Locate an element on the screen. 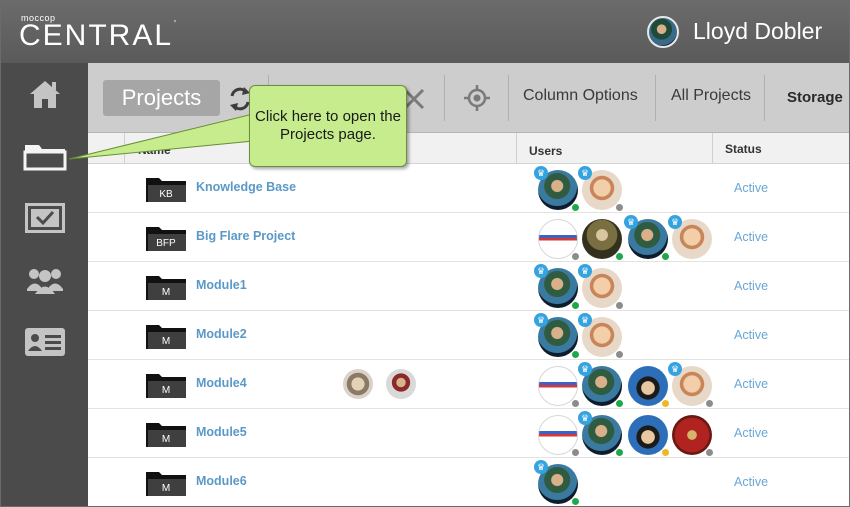 Image resolution: width=850 pixels, height=507 pixels. user-name: Lloyd Dobler is located at coordinates (757, 31).